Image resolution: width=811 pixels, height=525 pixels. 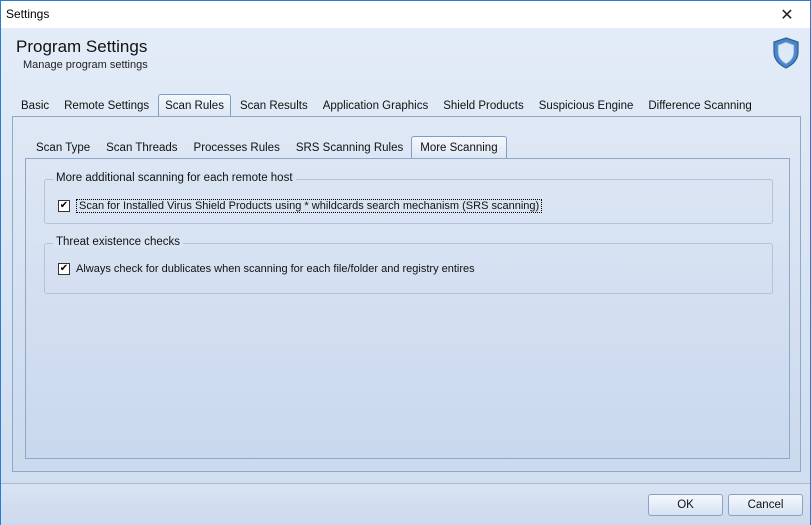 What do you see at coordinates (82, 46) in the screenshot?
I see `page-title: Program Settings` at bounding box center [82, 46].